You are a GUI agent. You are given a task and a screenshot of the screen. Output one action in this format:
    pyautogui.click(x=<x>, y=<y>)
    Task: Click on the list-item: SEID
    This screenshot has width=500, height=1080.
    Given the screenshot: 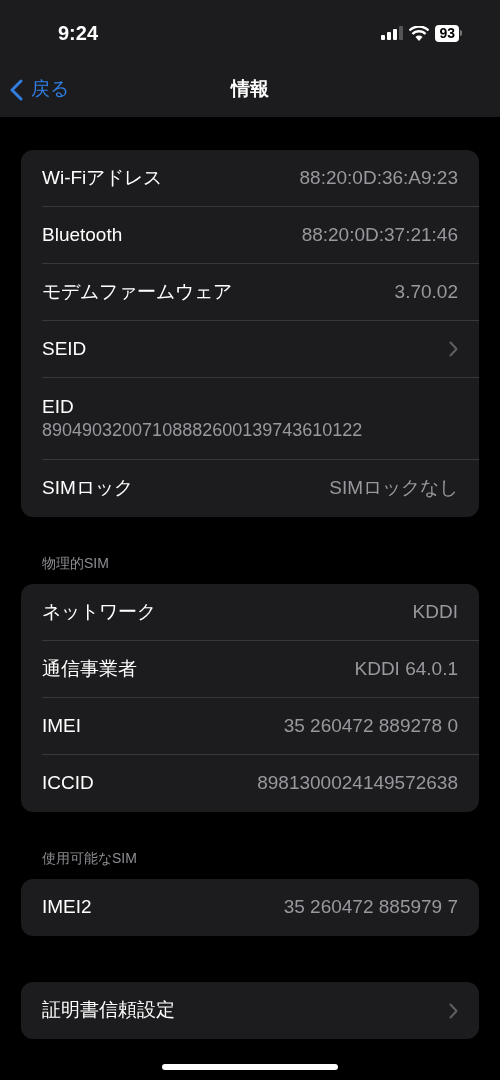 What is the action you would take?
    pyautogui.click(x=260, y=349)
    